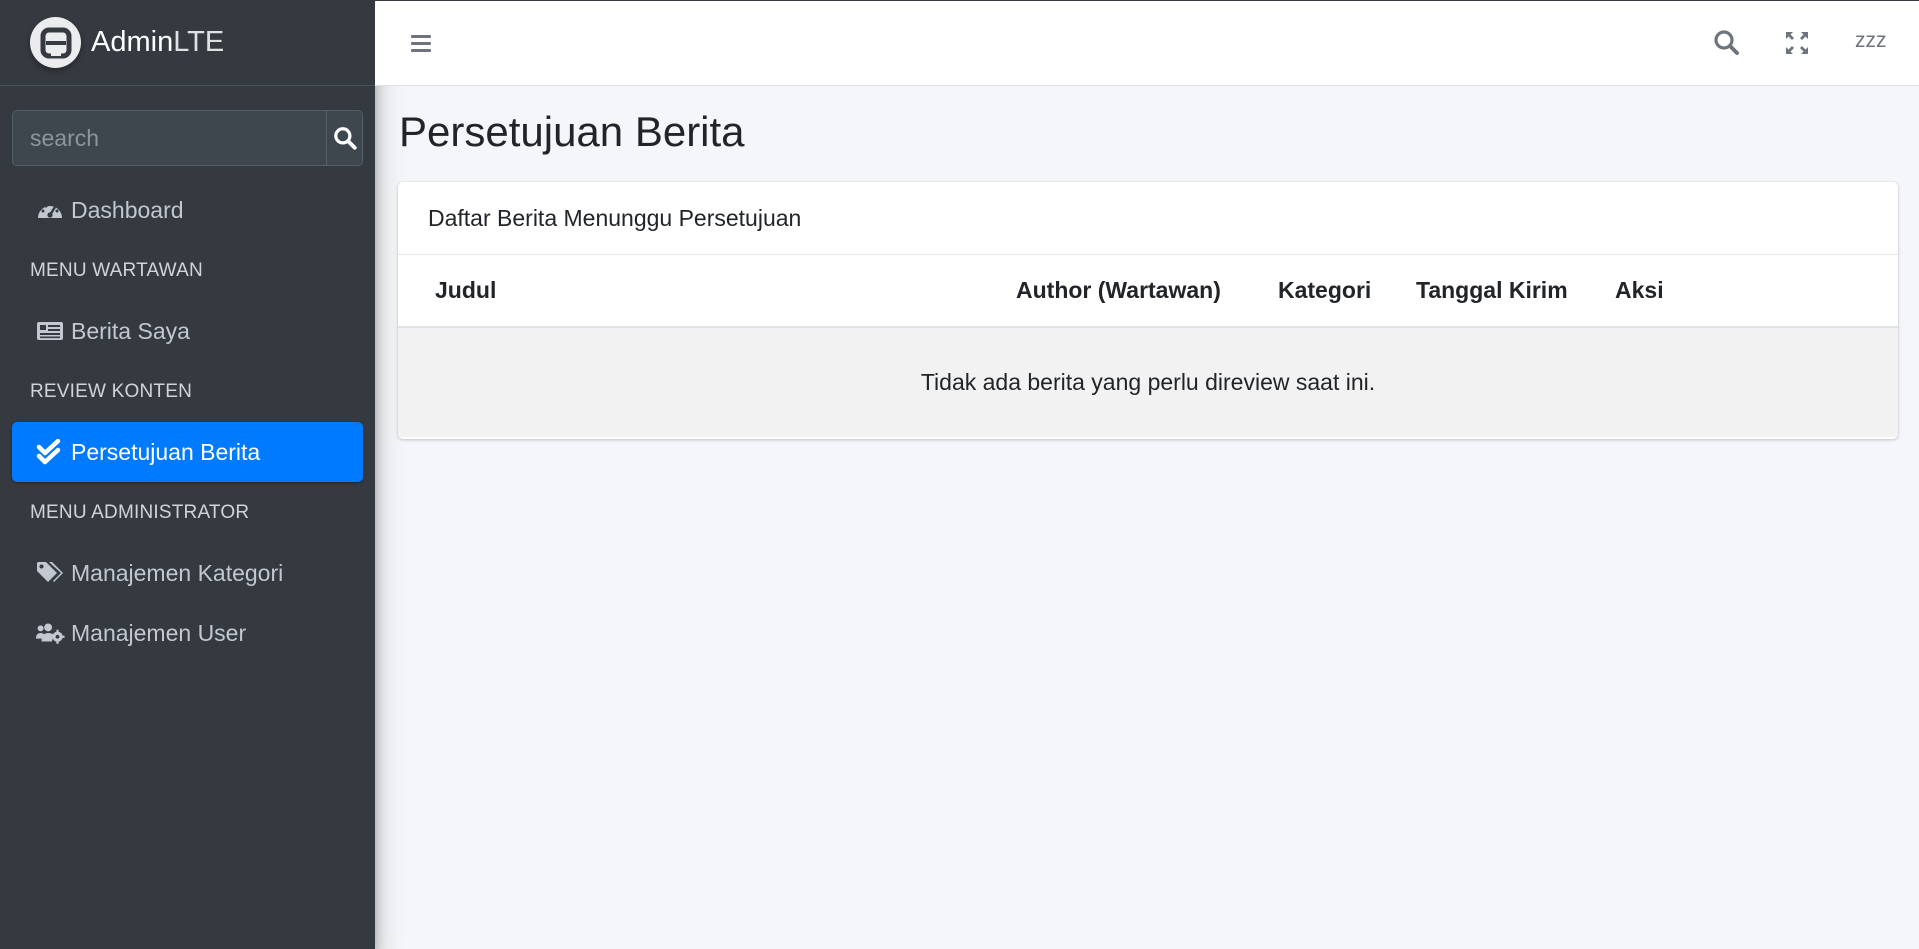  Describe the element at coordinates (1727, 43) in the screenshot. I see `navbar-search-icon` at that location.